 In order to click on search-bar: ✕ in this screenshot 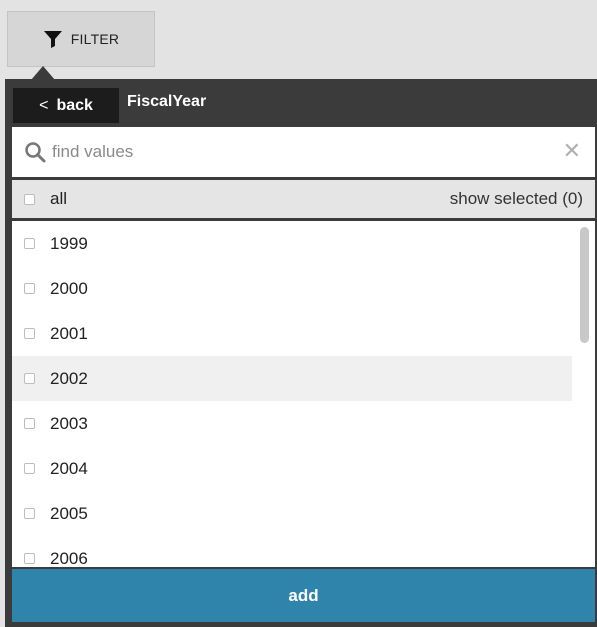, I will do `click(303, 152)`.